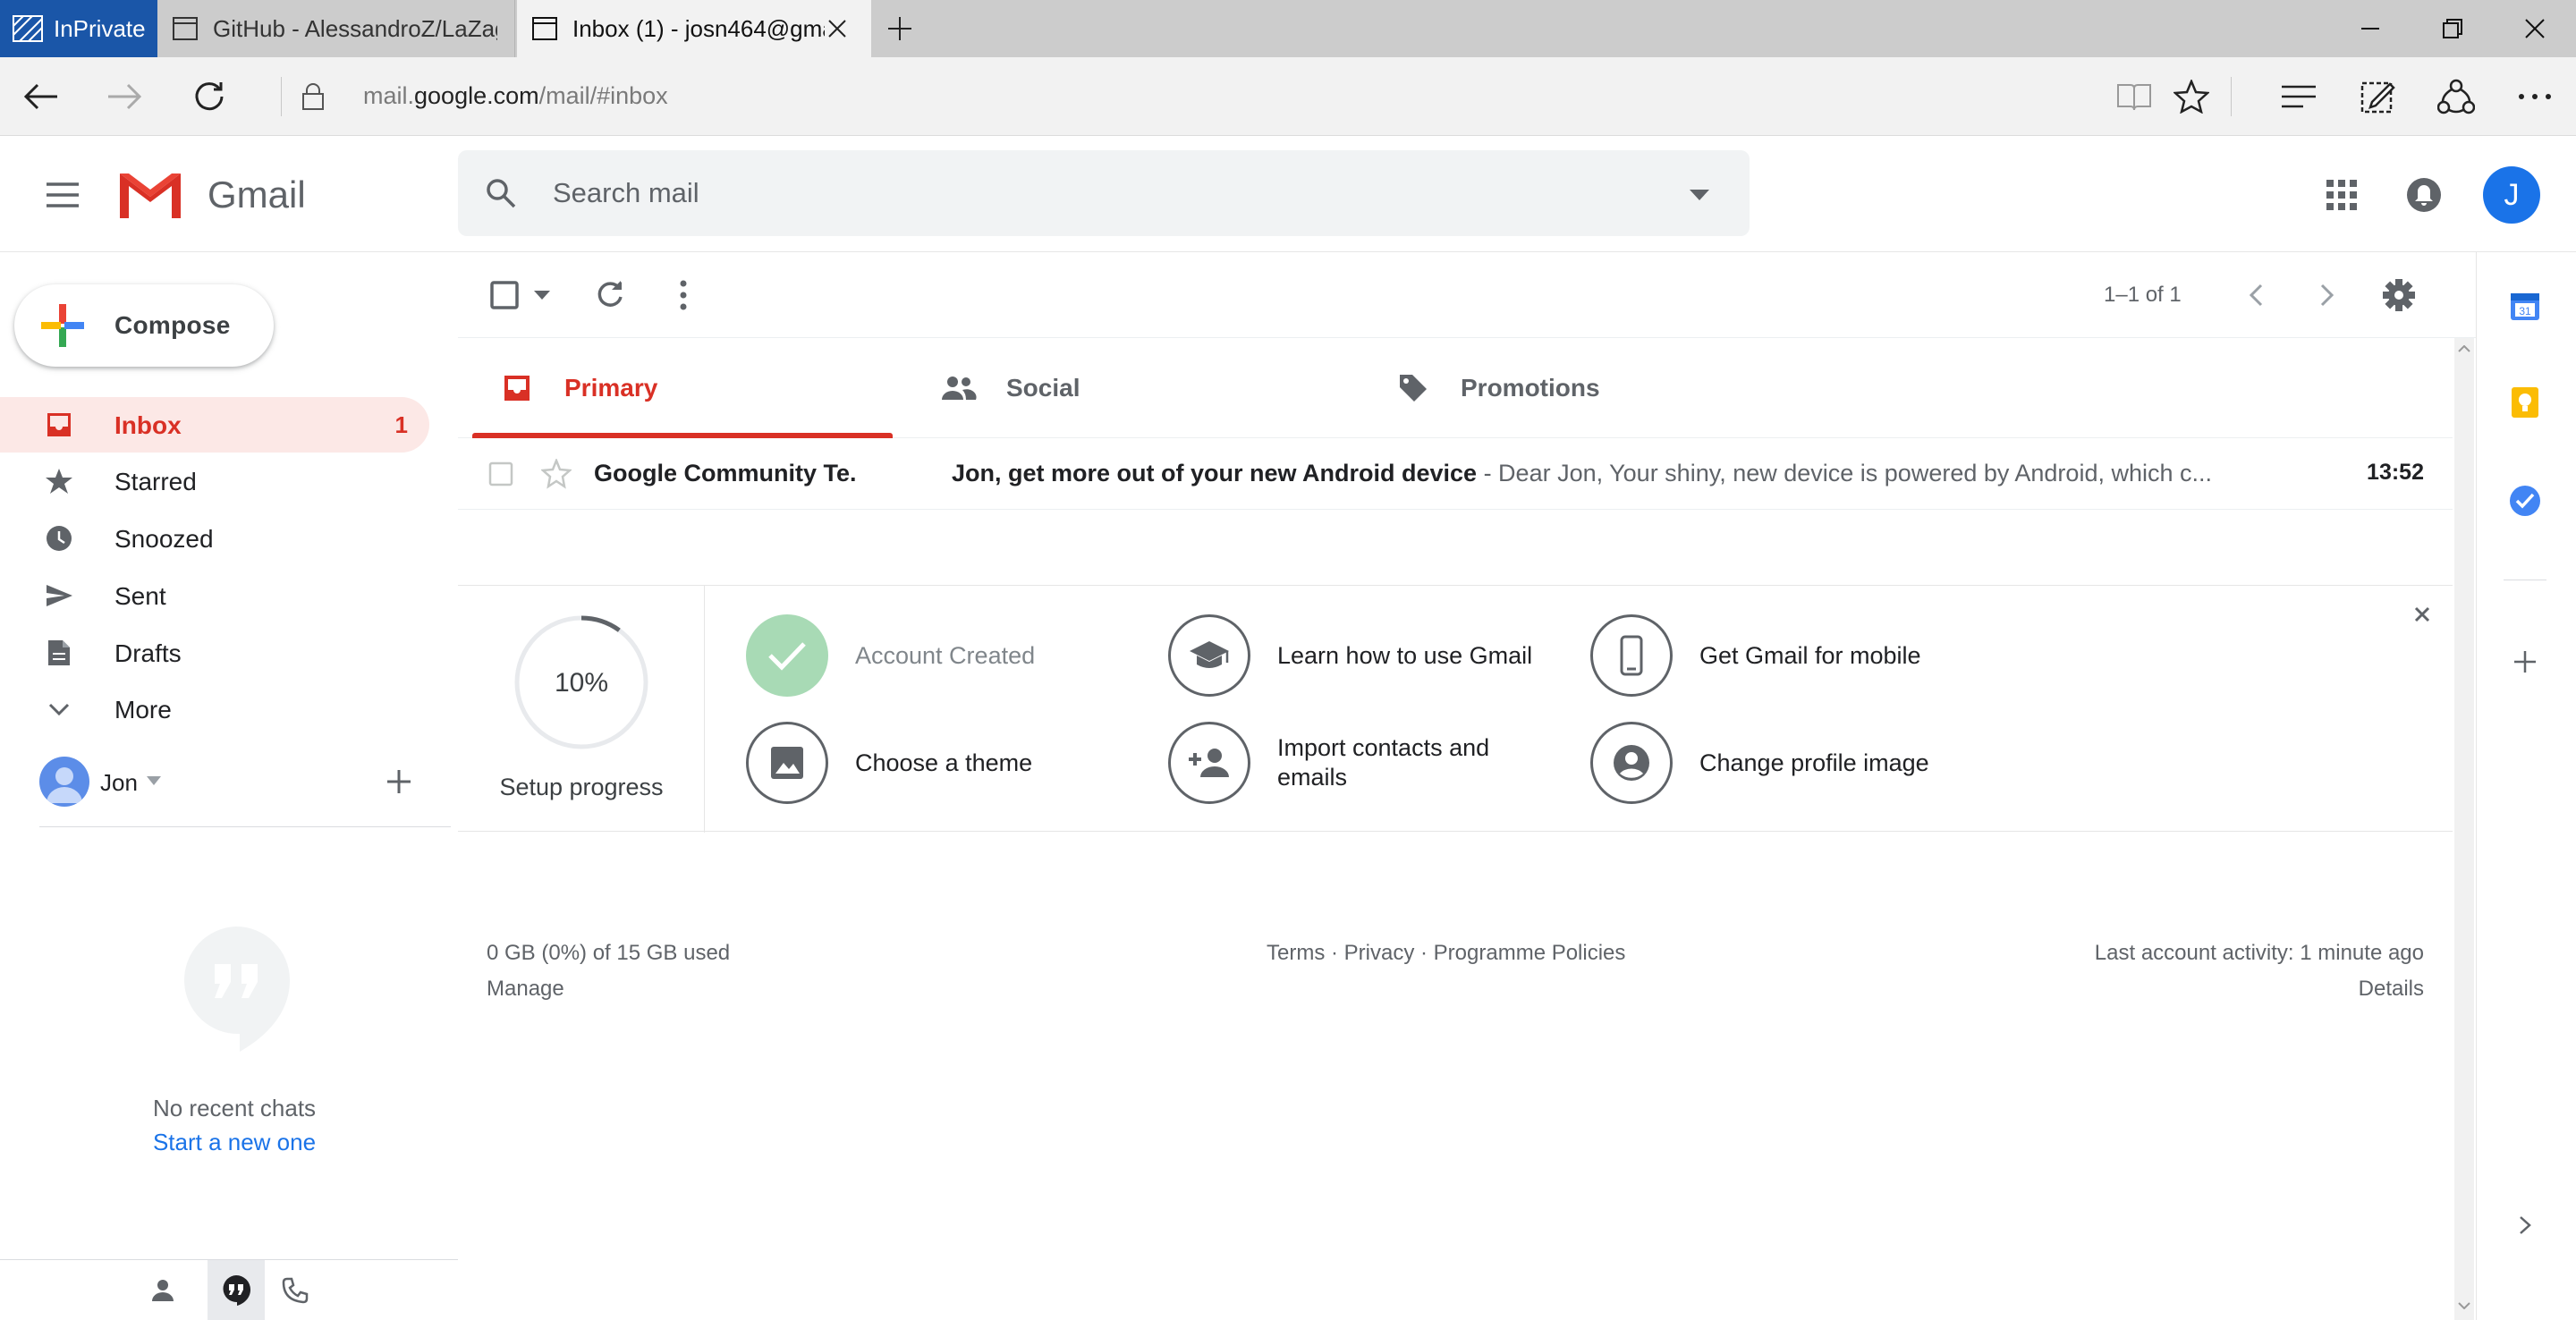 The image size is (2576, 1320). Describe the element at coordinates (162, 1290) in the screenshot. I see `person-icon` at that location.